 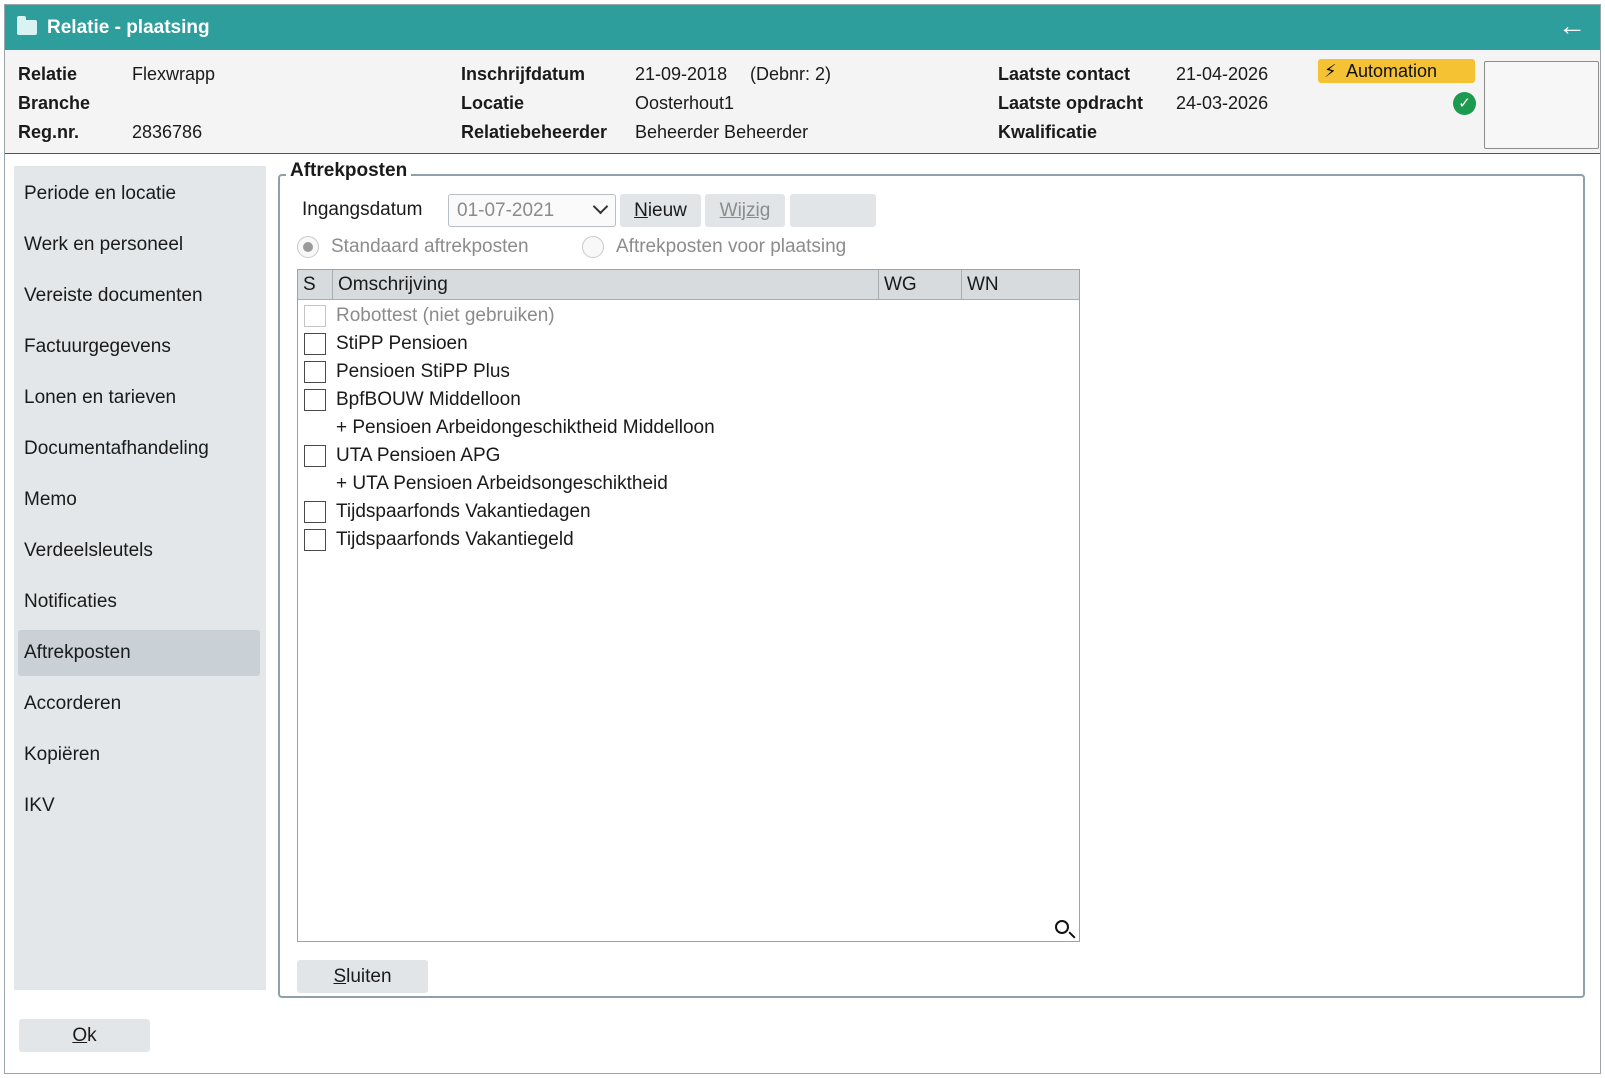 What do you see at coordinates (681, 74) in the screenshot?
I see `inschrijfdatum-value: 21-09-2018` at bounding box center [681, 74].